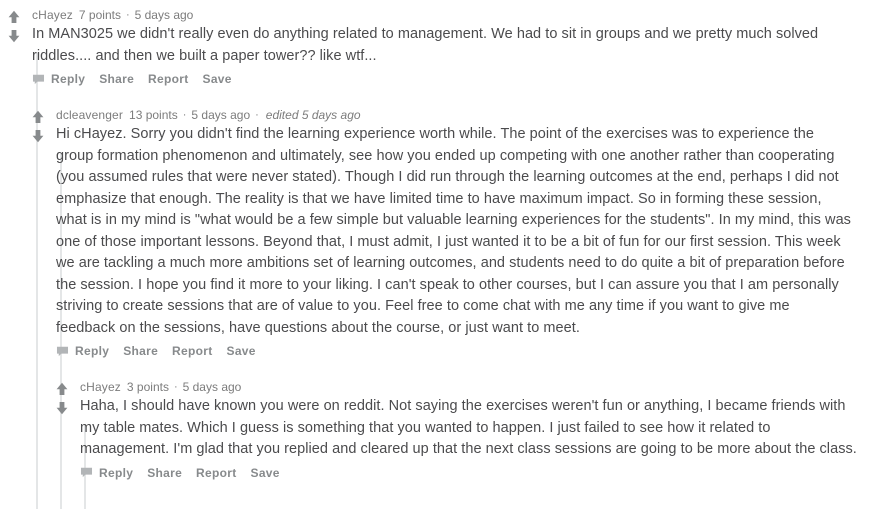 The height and width of the screenshot is (525, 870). What do you see at coordinates (470, 387) in the screenshot?
I see `comment-meta: cHayez 3 points · 5 days ago` at bounding box center [470, 387].